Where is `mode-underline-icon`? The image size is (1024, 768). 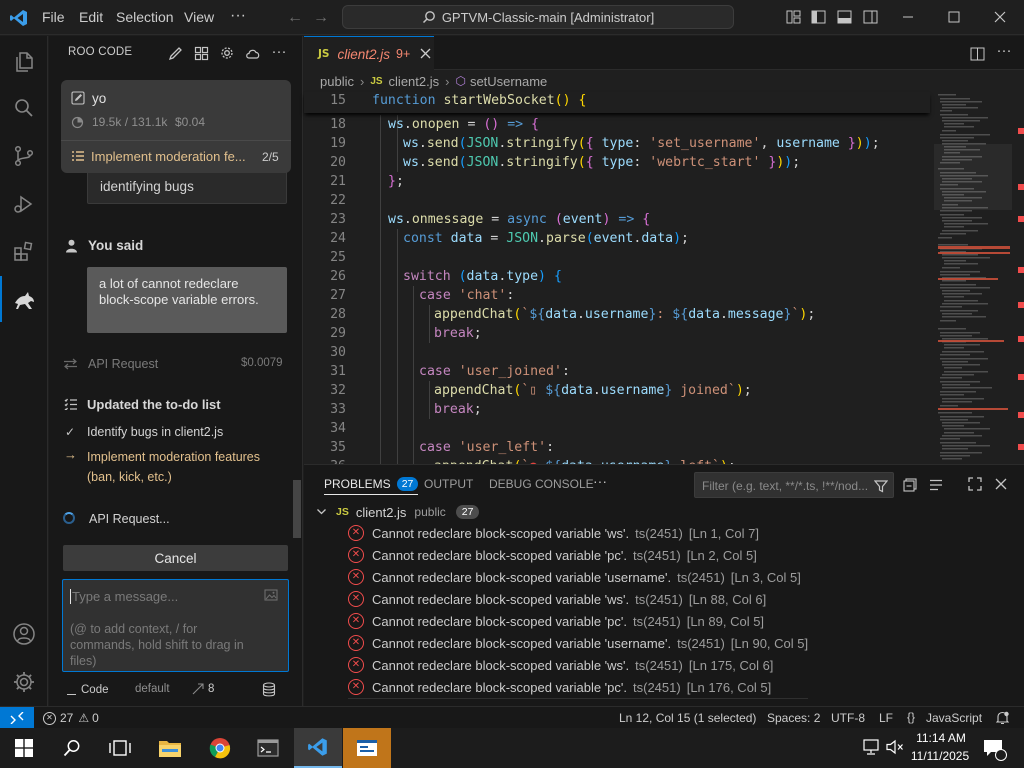 mode-underline-icon is located at coordinates (71, 694).